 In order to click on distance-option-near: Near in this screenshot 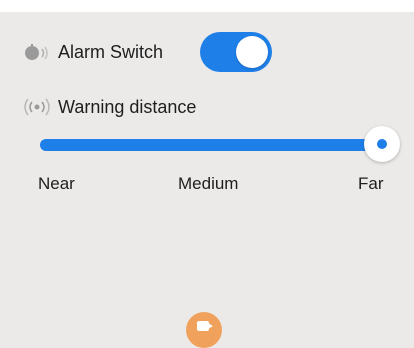, I will do `click(56, 183)`.